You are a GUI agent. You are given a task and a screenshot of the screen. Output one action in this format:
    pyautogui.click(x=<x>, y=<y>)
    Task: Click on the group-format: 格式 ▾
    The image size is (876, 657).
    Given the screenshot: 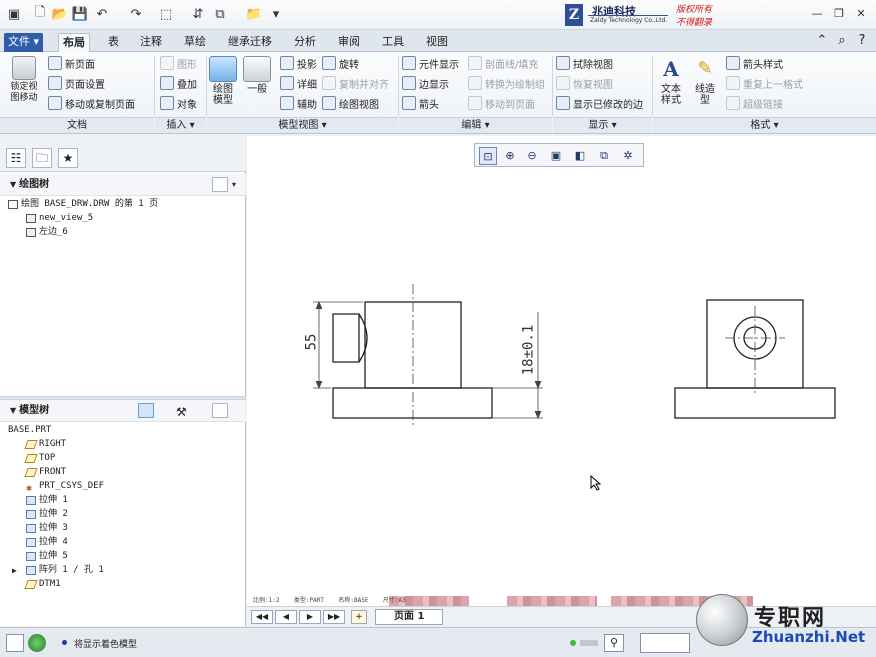 What is the action you would take?
    pyautogui.click(x=764, y=125)
    